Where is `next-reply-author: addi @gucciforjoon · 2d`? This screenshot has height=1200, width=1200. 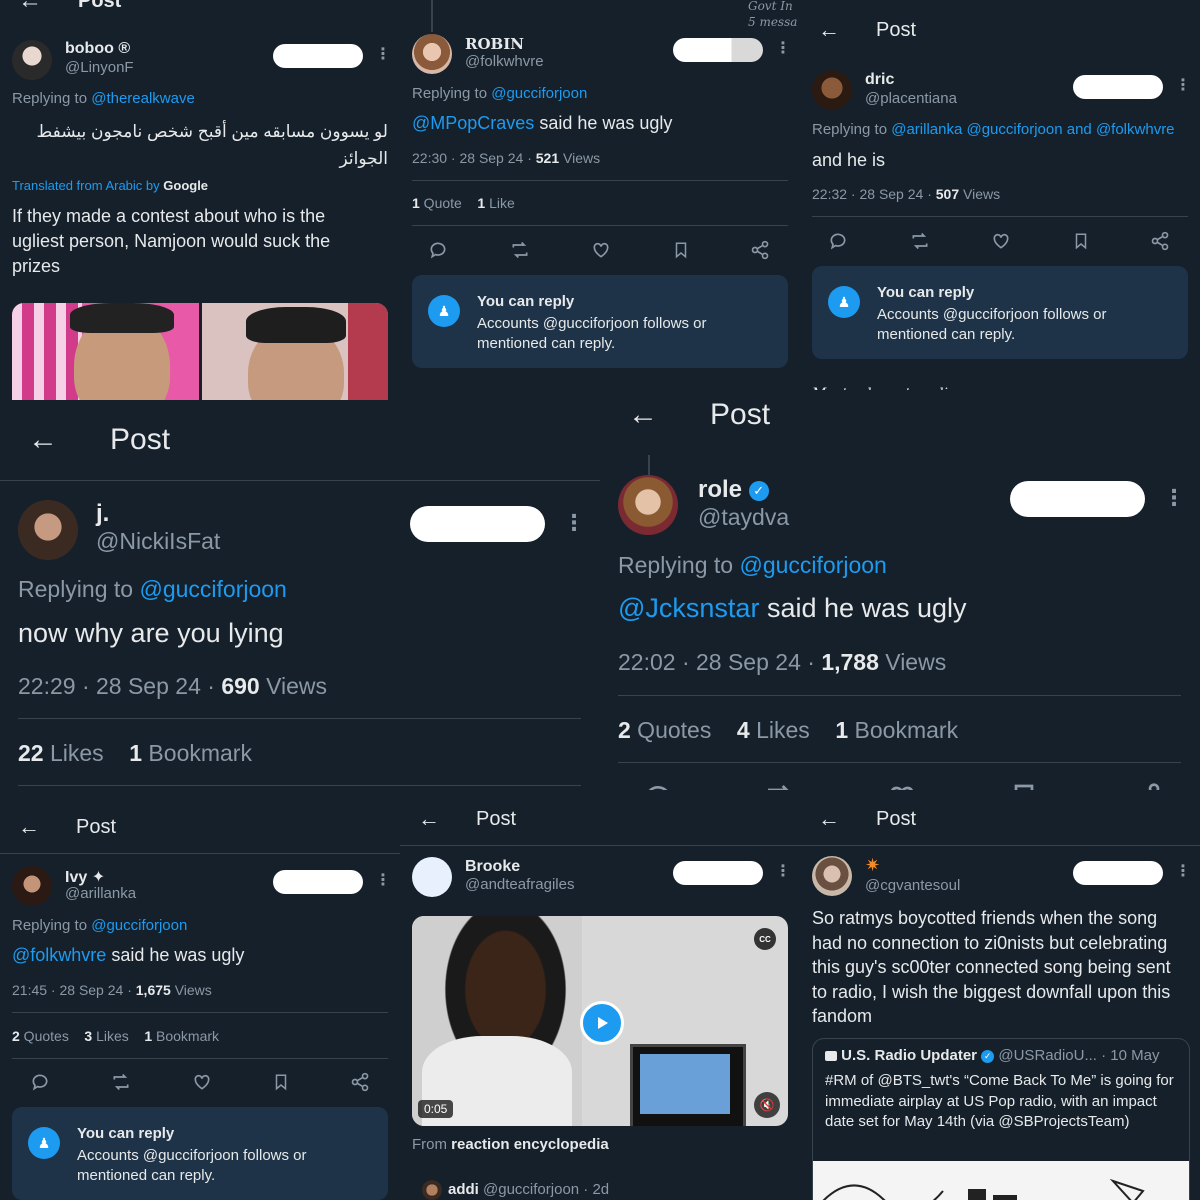 next-reply-author: addi @gucciforjoon · 2d is located at coordinates (528, 1189).